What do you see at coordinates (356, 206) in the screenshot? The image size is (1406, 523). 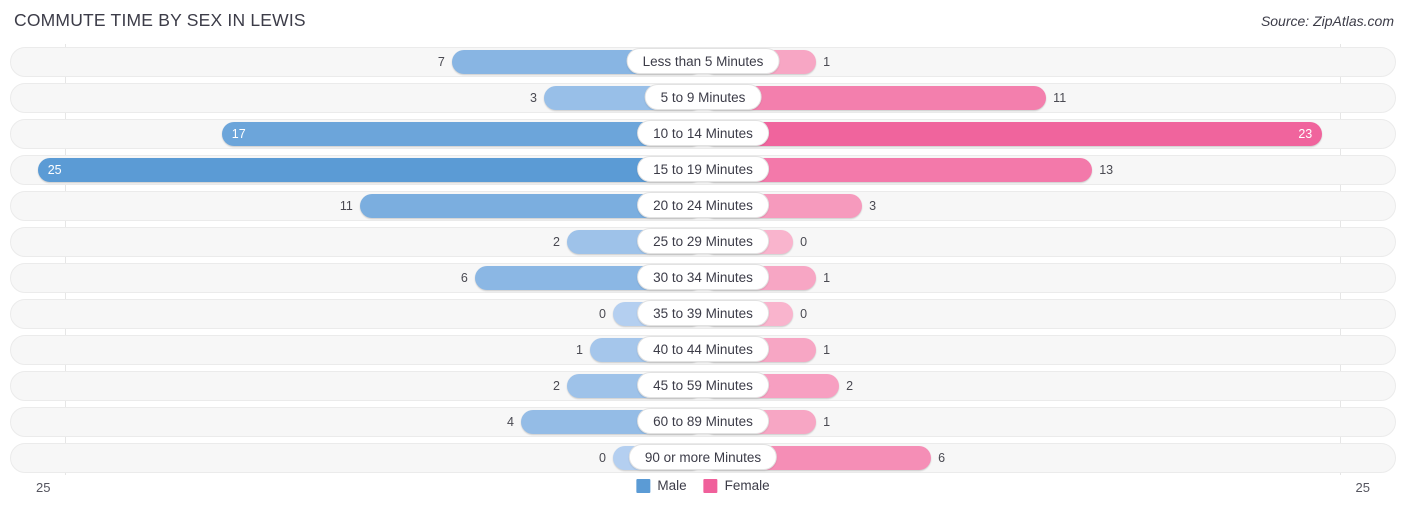 I see `male-half: 11` at bounding box center [356, 206].